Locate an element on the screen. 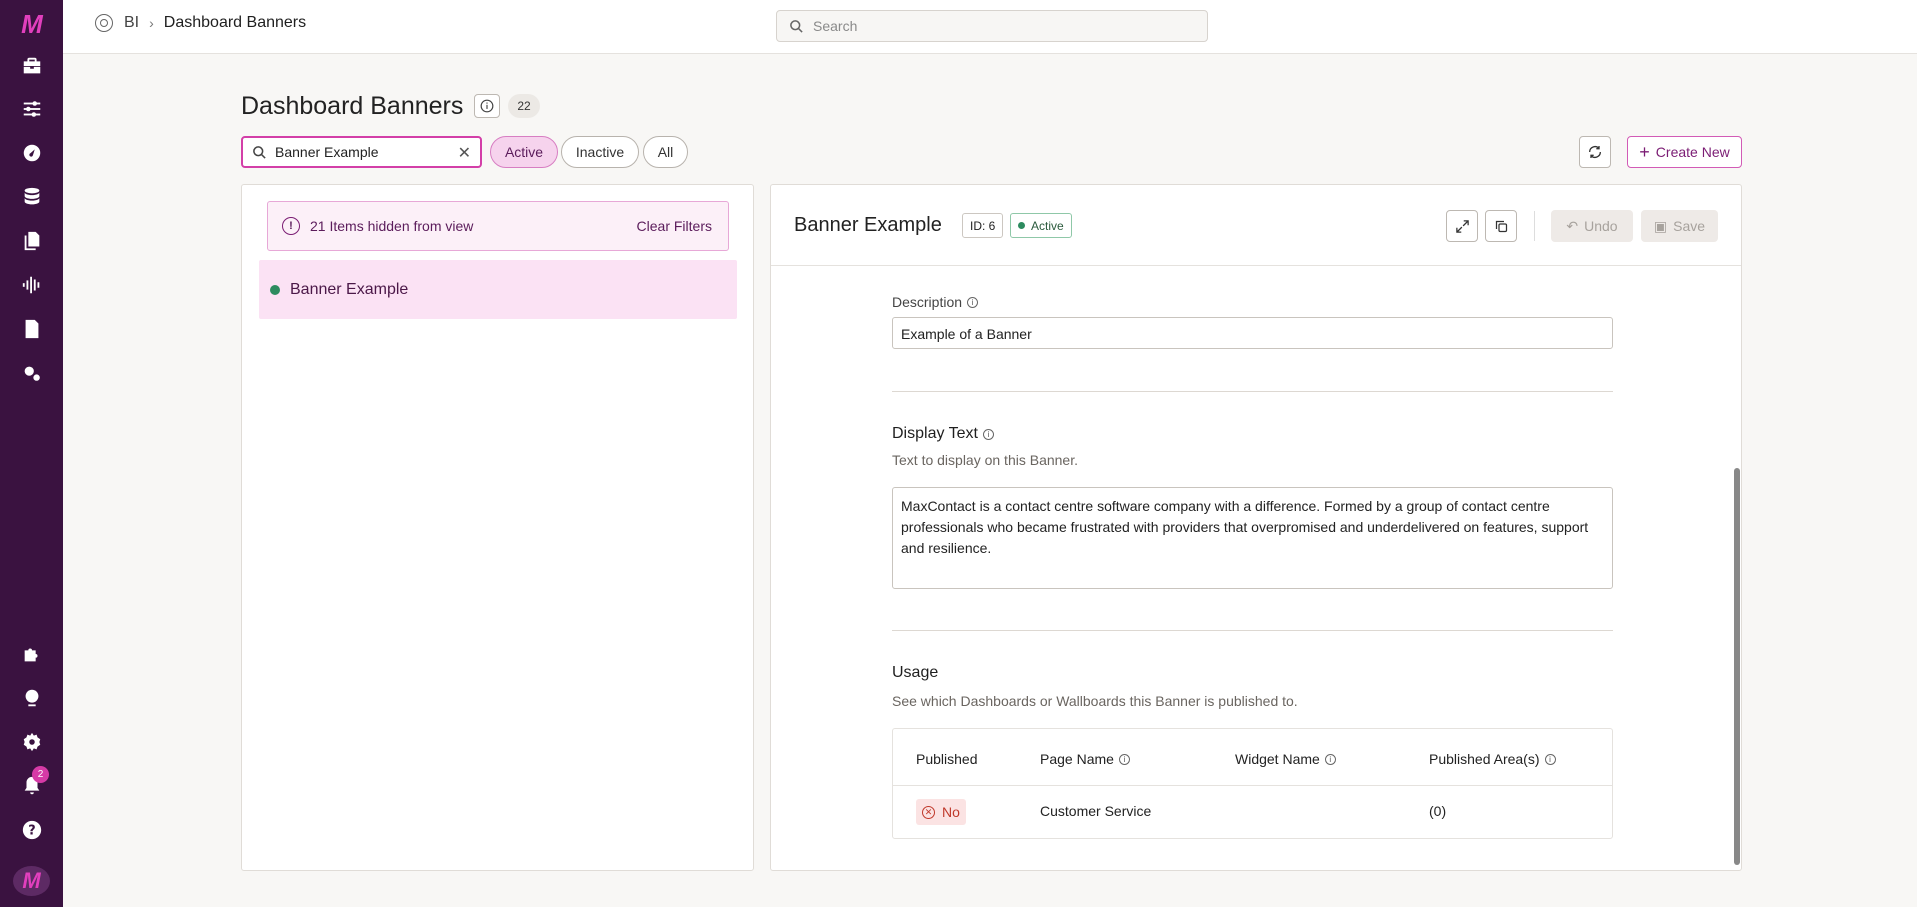 The image size is (1917, 907). global-search-placeholder: Search is located at coordinates (835, 26).